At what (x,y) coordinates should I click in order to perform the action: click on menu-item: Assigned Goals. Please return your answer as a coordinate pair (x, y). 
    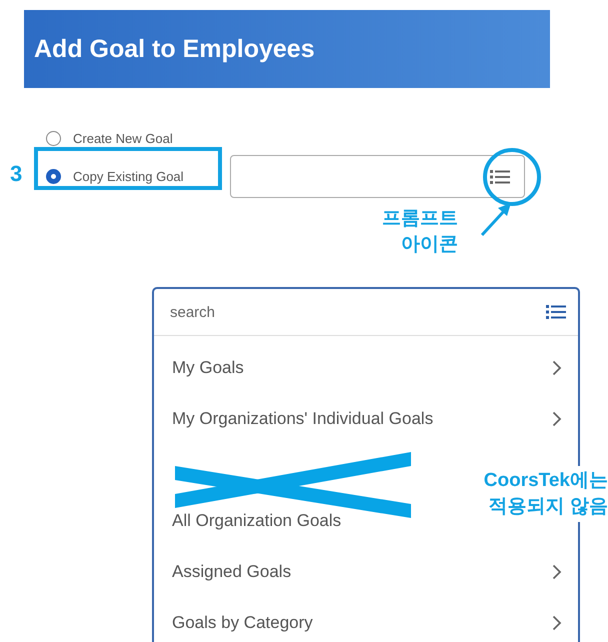
    Looking at the image, I should click on (232, 572).